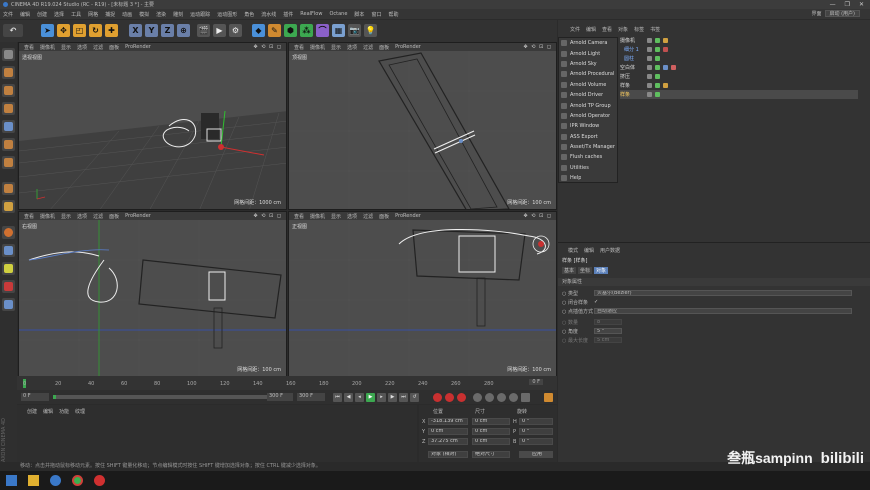  What do you see at coordinates (610, 250) in the screenshot?
I see `am-menu-userdata: 用户数据` at bounding box center [610, 250].